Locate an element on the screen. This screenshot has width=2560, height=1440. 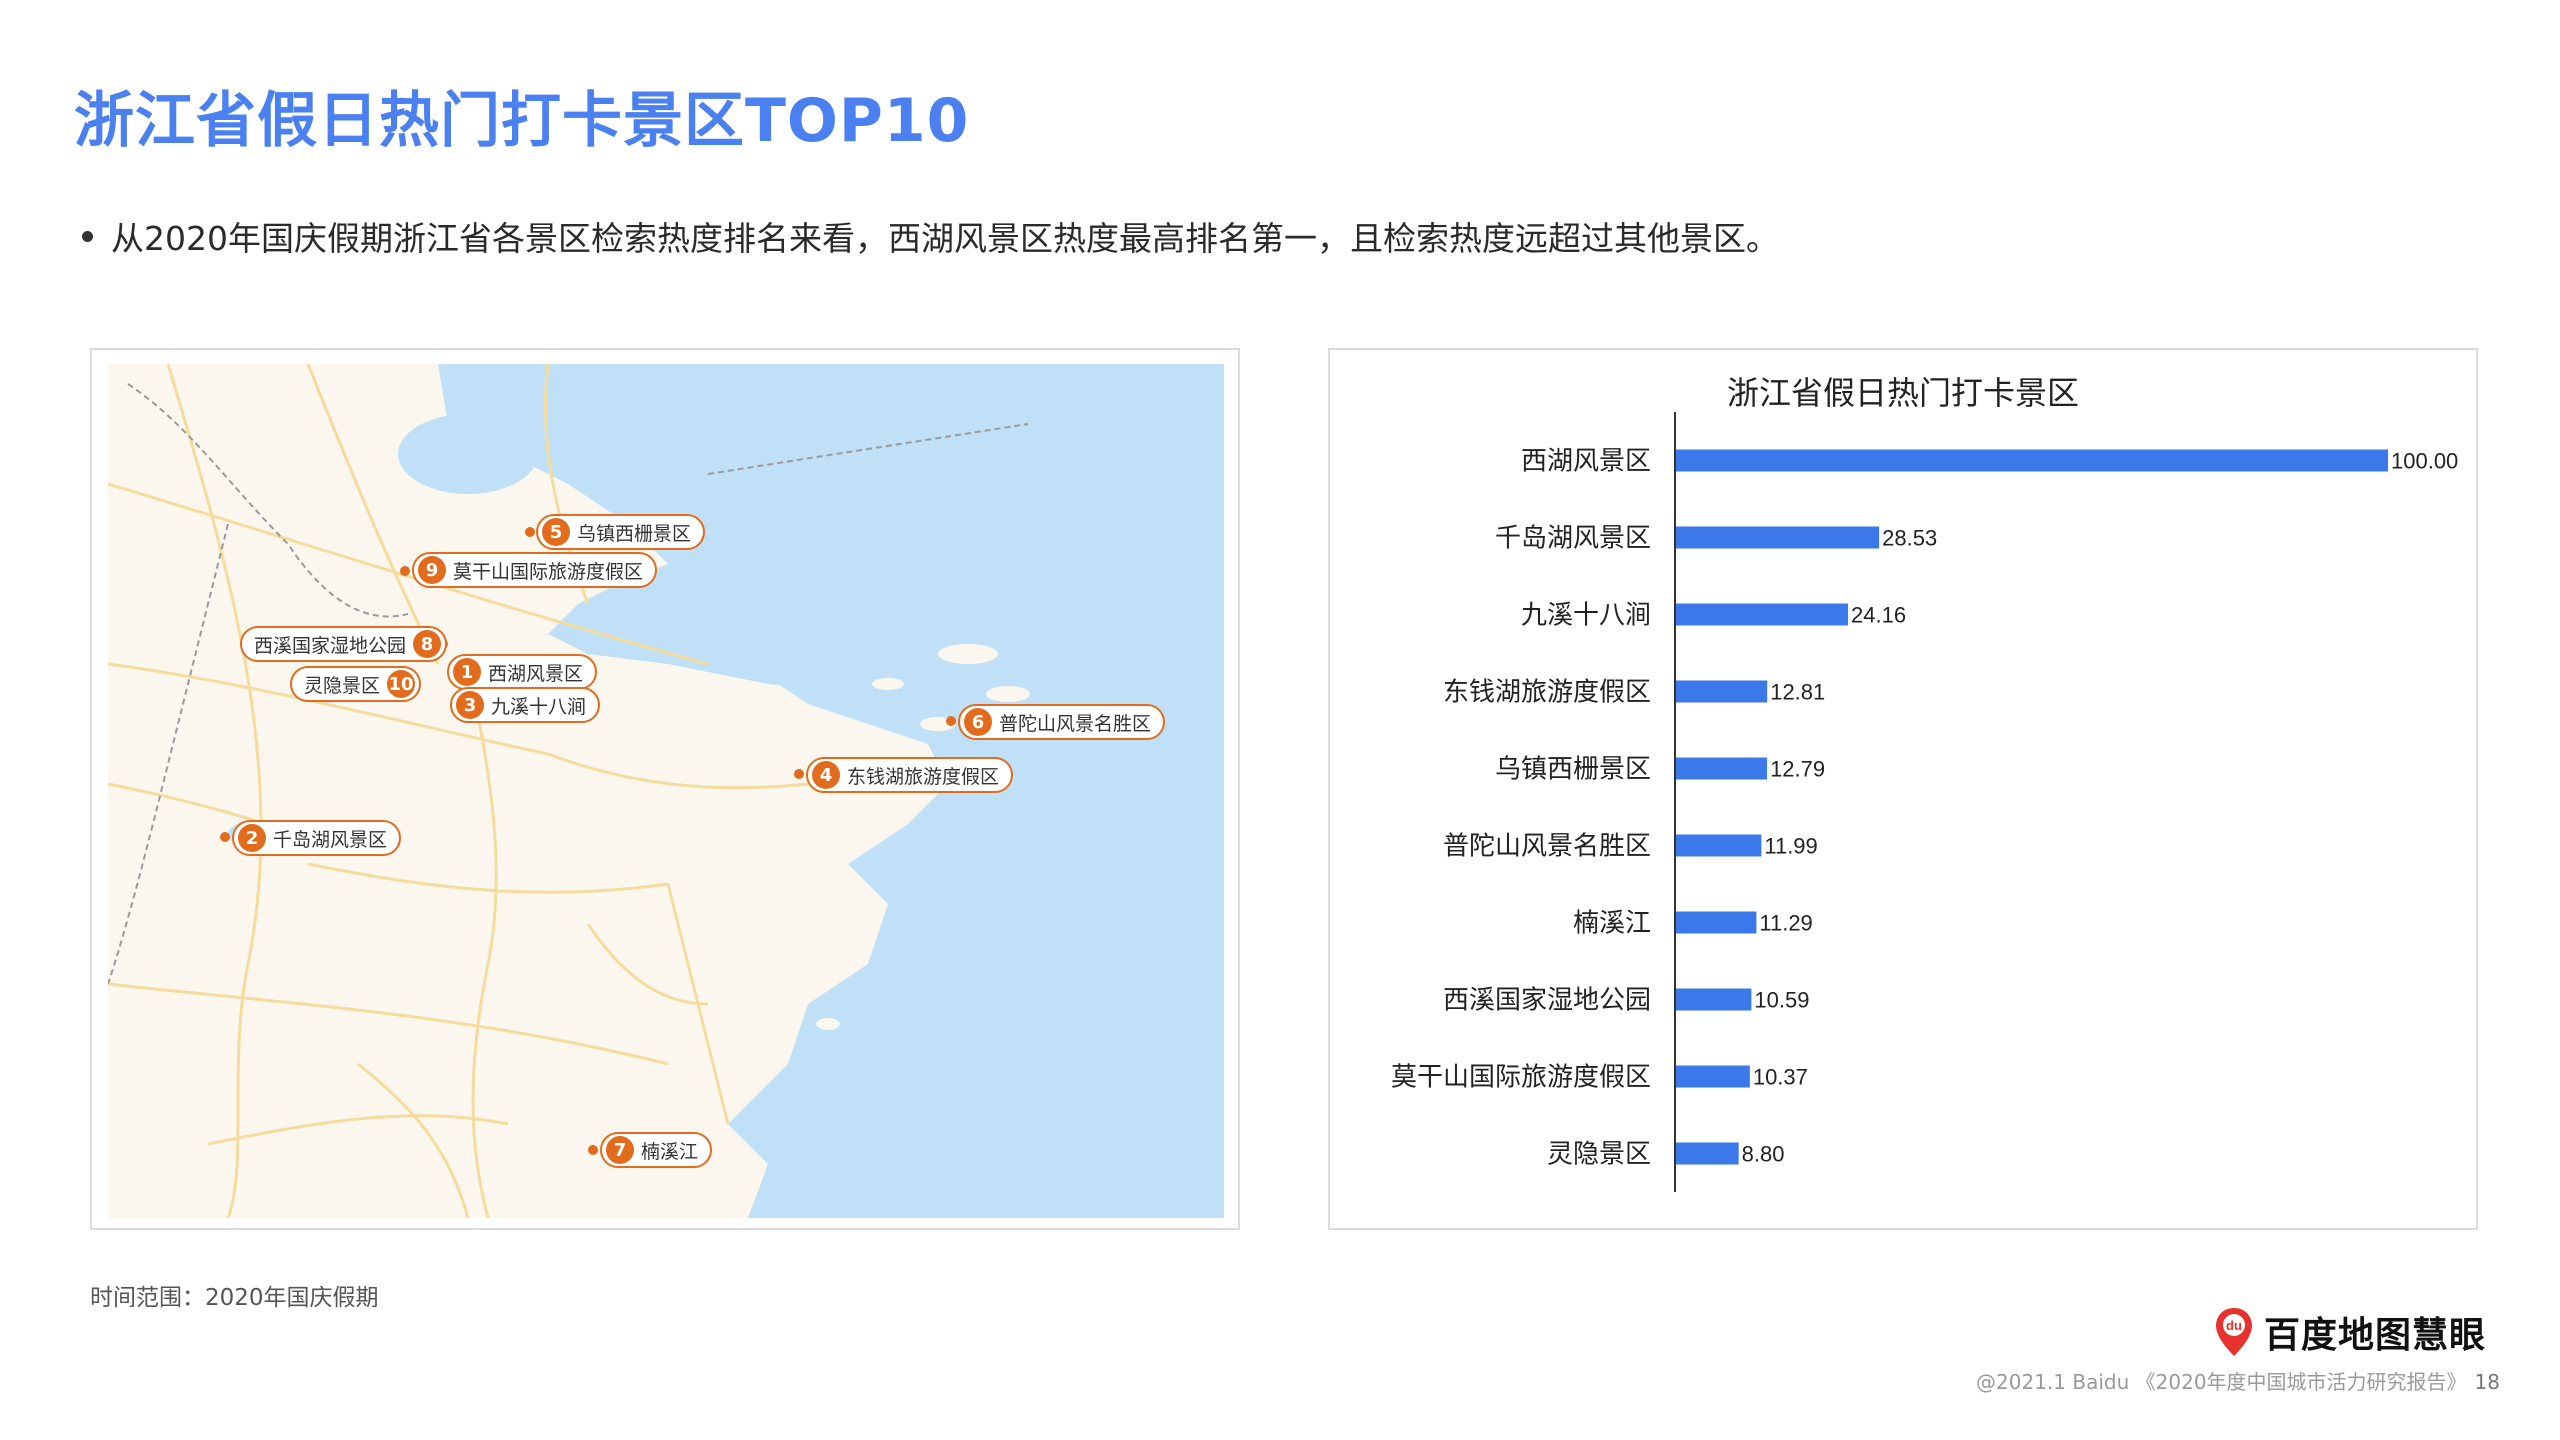
map-marker-6: 6 普陀山风景名胜区 is located at coordinates (1062, 722).